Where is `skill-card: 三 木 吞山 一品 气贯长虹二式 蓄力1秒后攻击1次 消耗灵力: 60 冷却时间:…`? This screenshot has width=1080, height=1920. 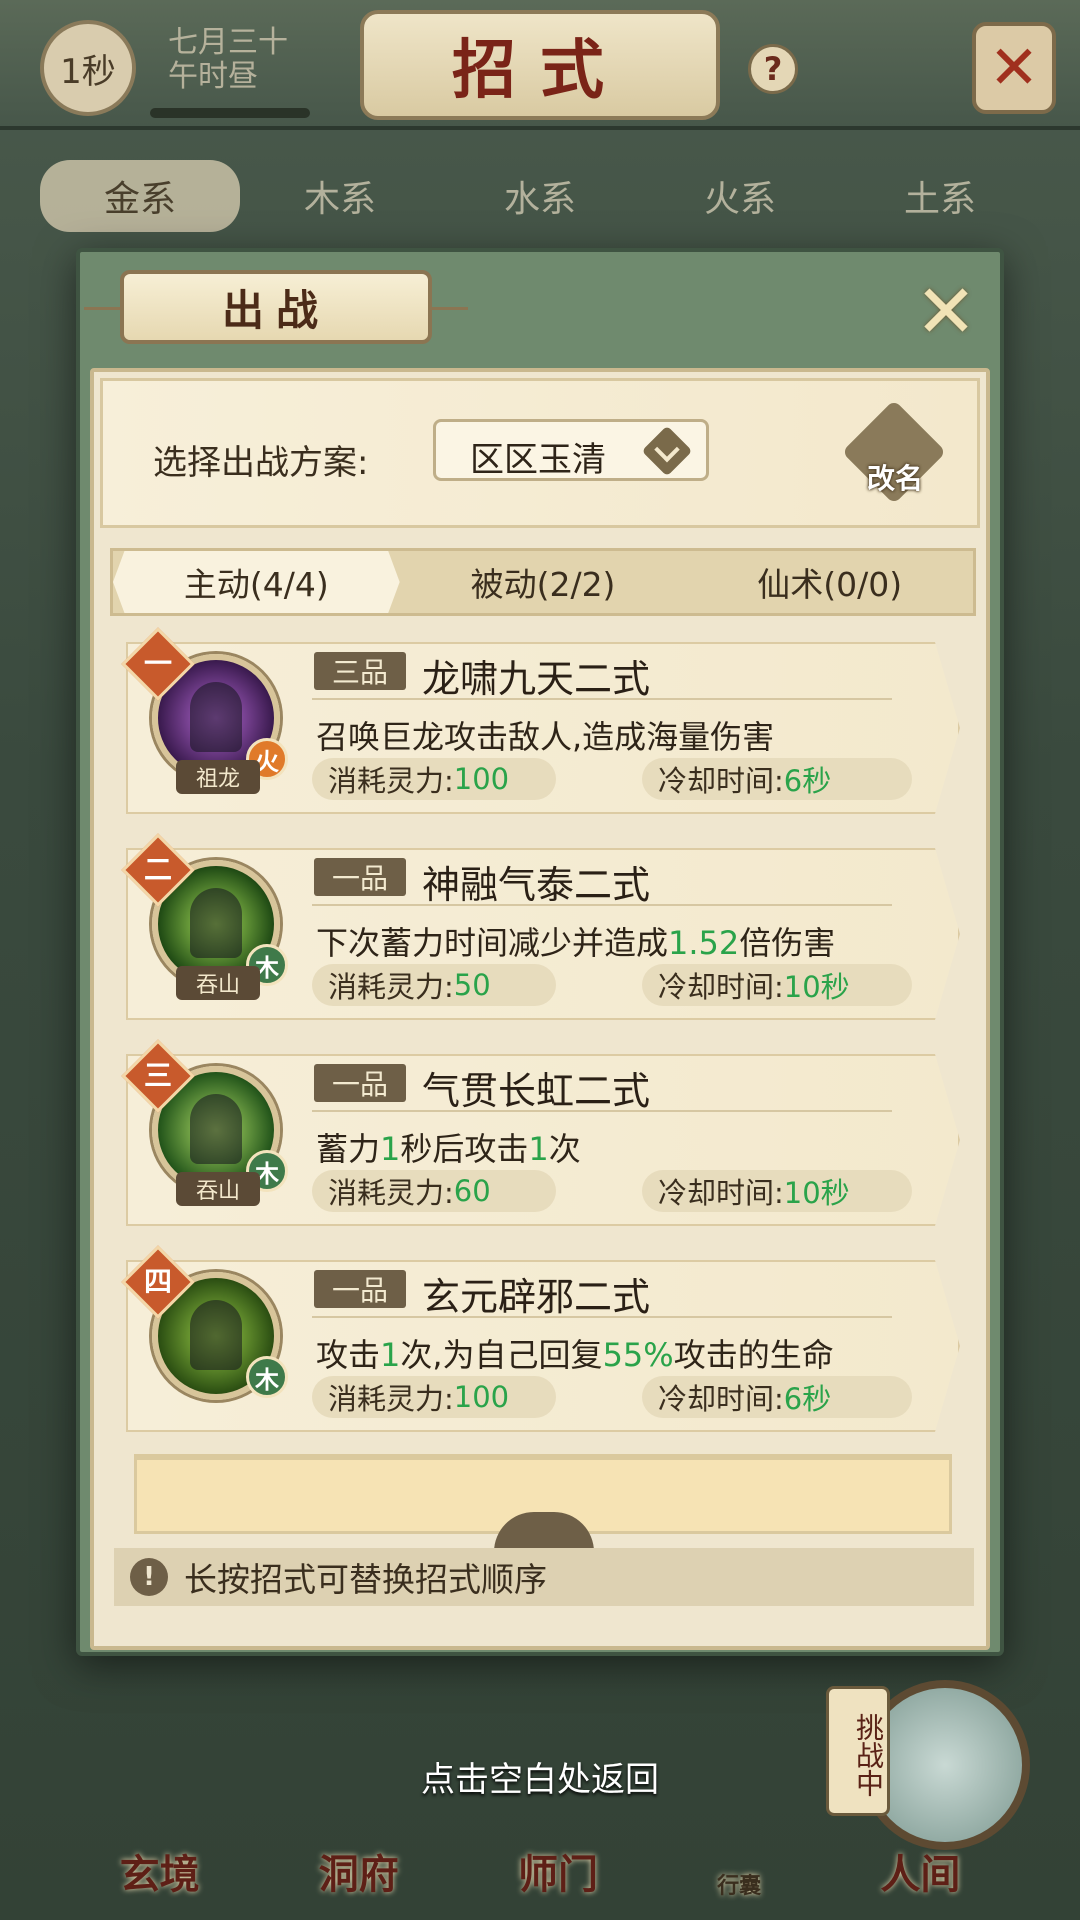
skill-card: 三 木 吞山 一品 气贯长虹二式 蓄力1秒后攻击1次 消耗灵力: 60 冷却时间:… is located at coordinates (540, 1134).